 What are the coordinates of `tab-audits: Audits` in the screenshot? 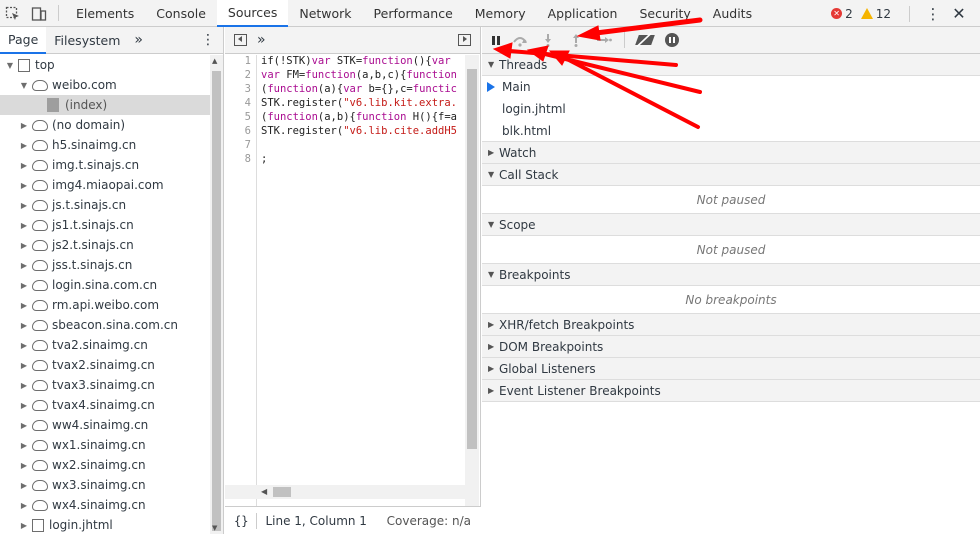 It's located at (732, 13).